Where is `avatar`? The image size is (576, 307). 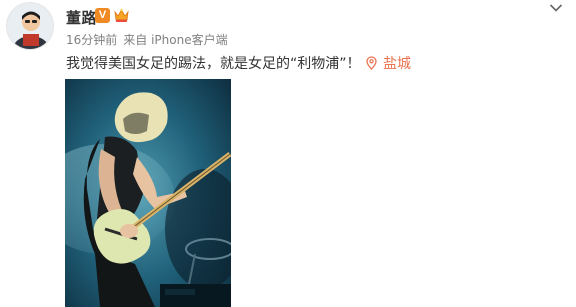
avatar is located at coordinates (30, 26).